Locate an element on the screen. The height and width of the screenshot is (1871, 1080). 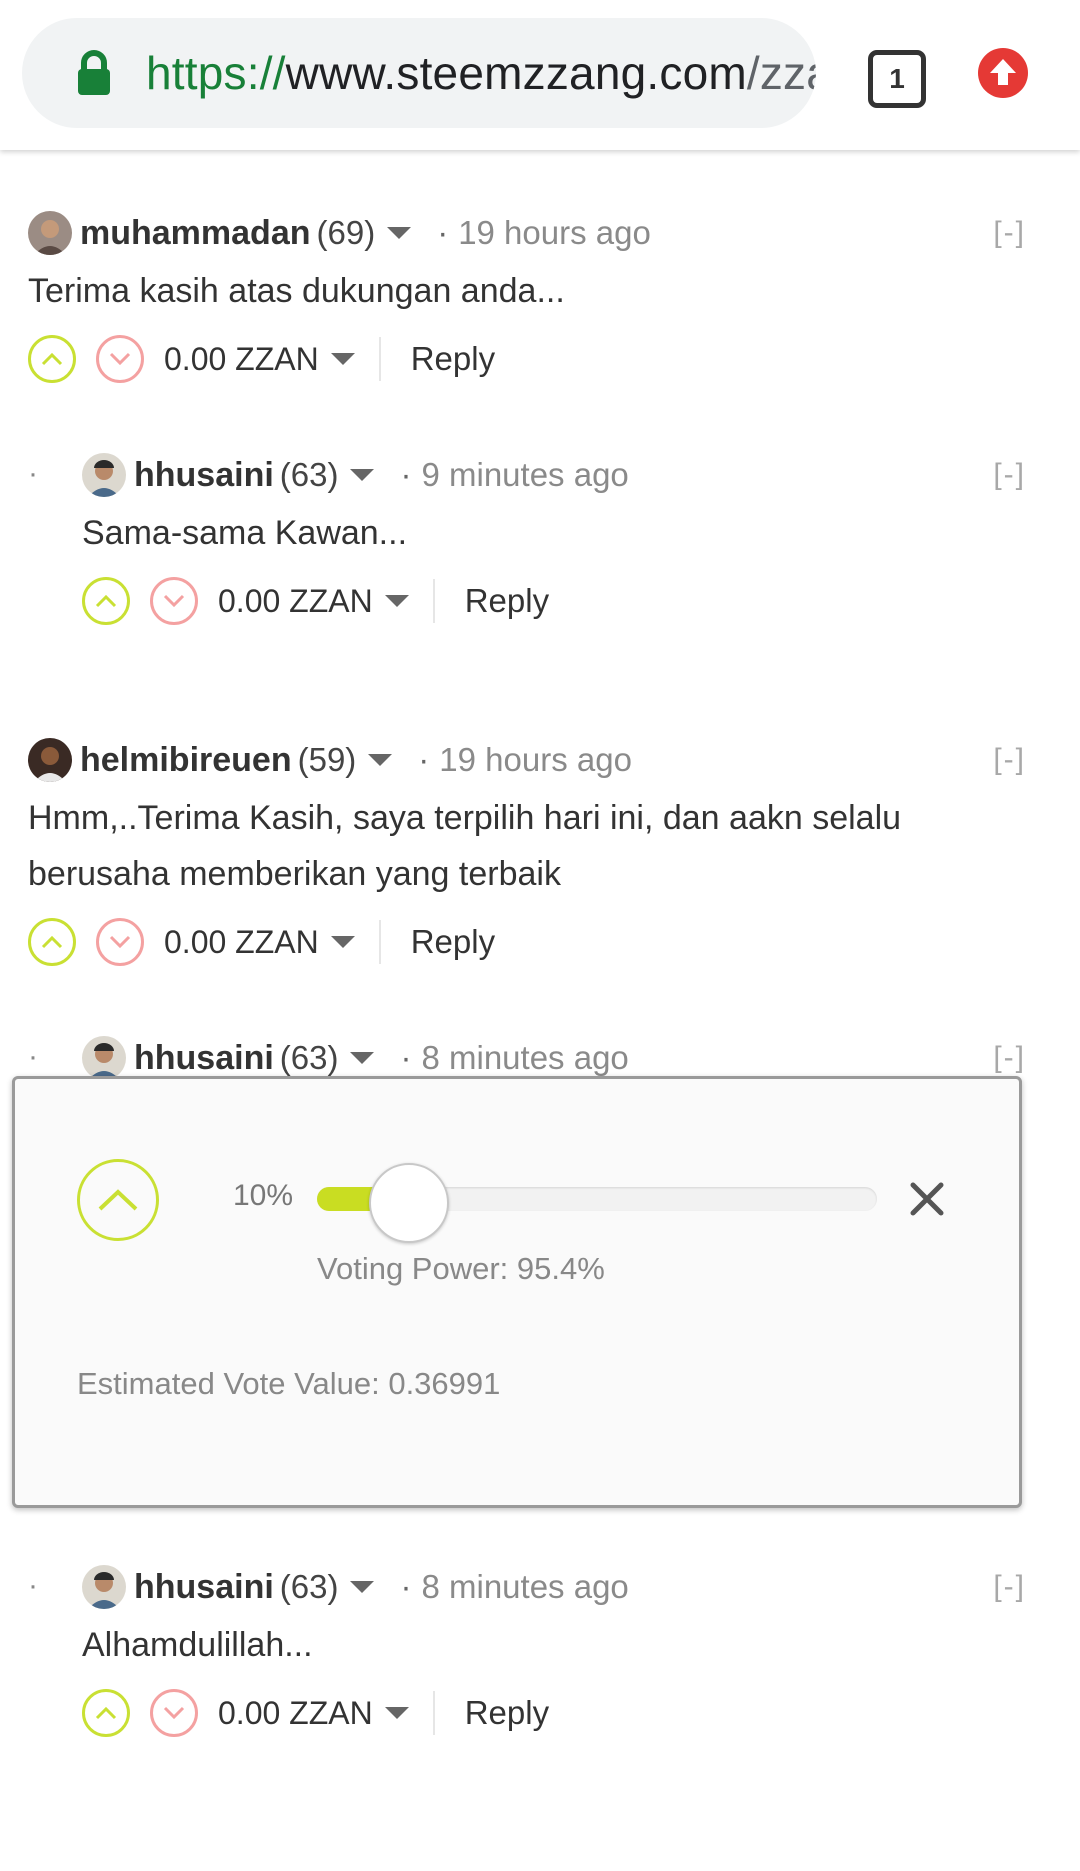
lock-icon is located at coordinates (94, 73).